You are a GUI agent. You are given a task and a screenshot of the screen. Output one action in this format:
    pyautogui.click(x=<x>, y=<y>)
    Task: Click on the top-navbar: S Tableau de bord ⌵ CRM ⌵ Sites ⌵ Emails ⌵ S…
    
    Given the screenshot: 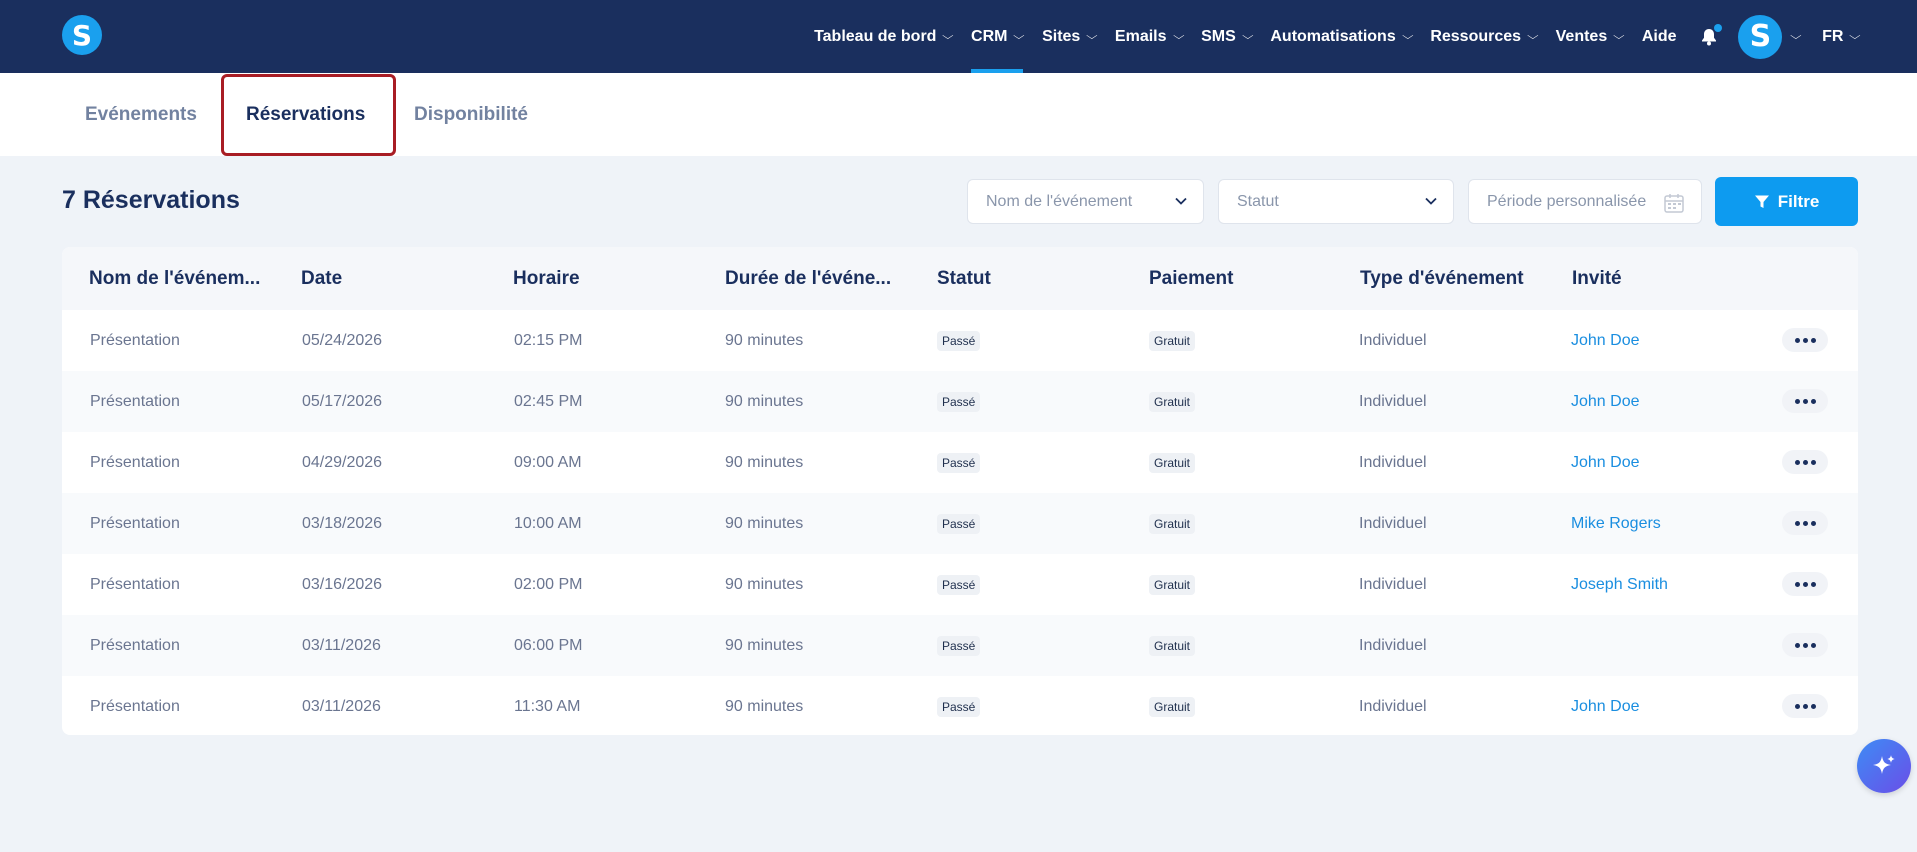 What is the action you would take?
    pyautogui.click(x=958, y=36)
    